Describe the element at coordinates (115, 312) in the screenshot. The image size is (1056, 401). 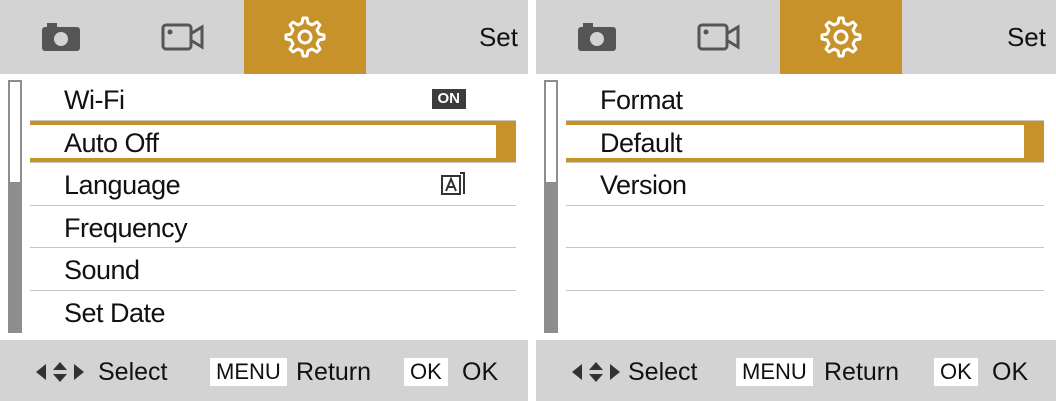
I see `menu-item-label: Set Date` at that location.